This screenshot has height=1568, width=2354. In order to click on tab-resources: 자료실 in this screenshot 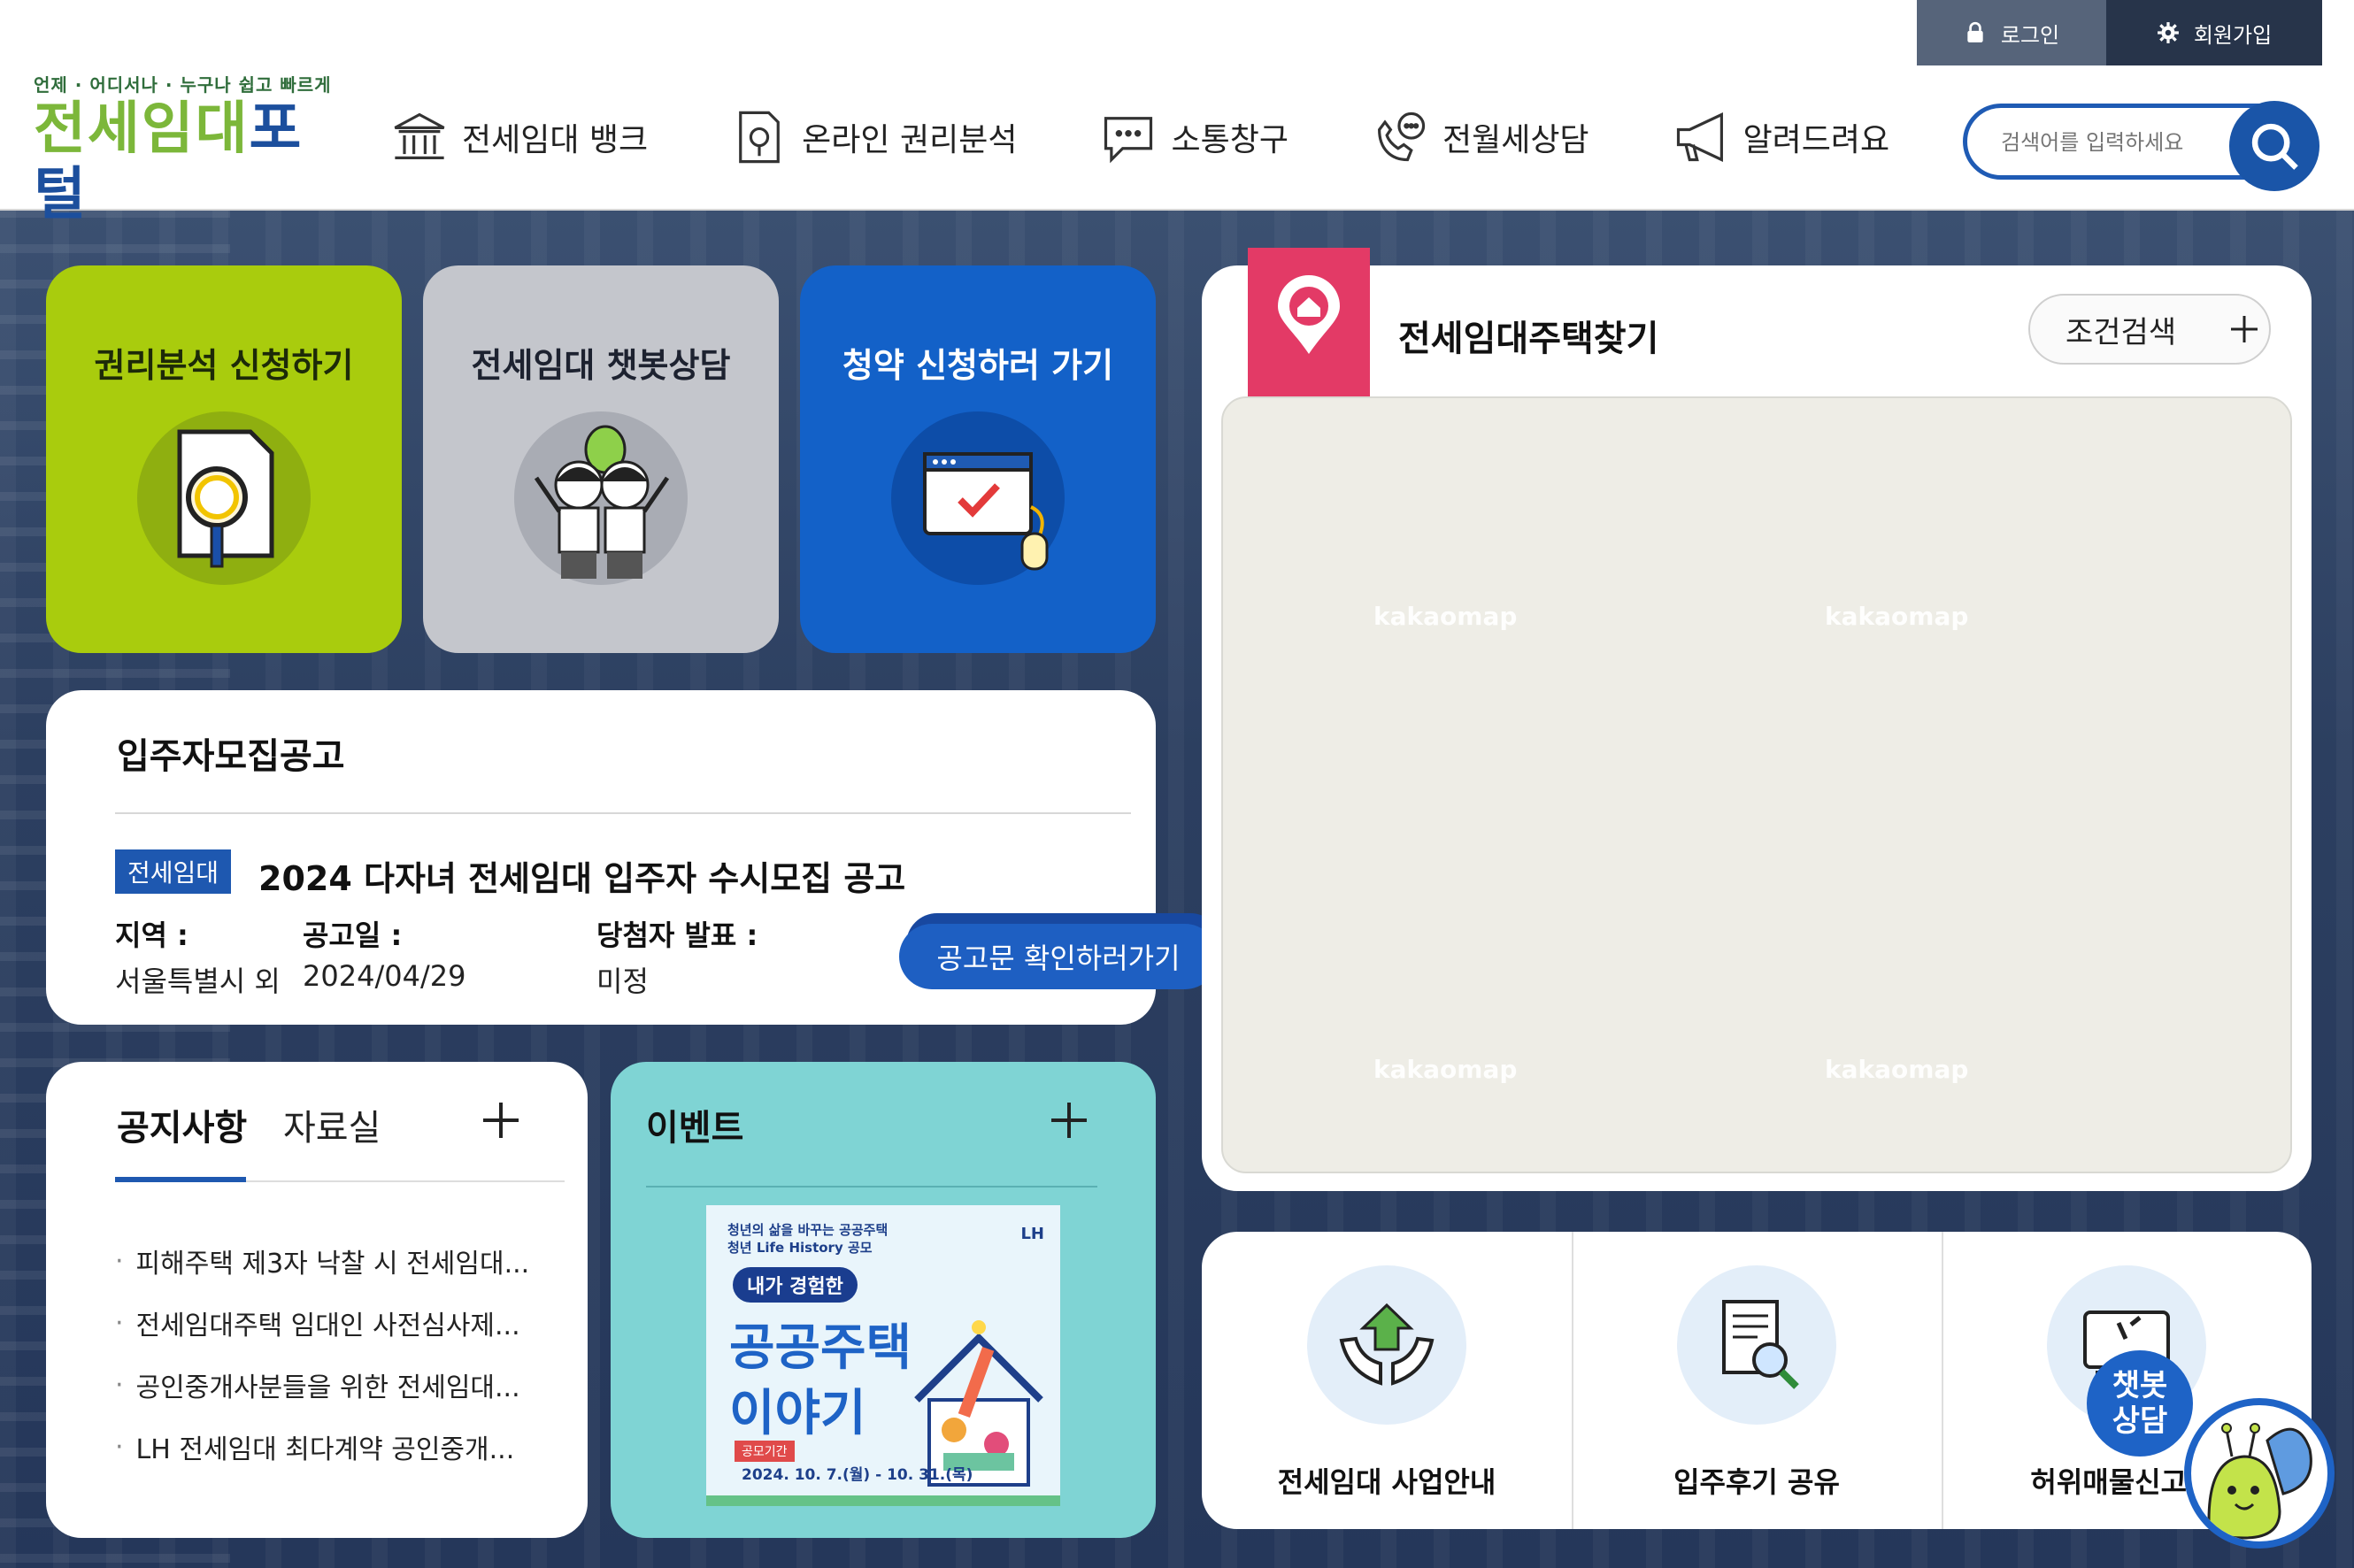, I will do `click(332, 1124)`.